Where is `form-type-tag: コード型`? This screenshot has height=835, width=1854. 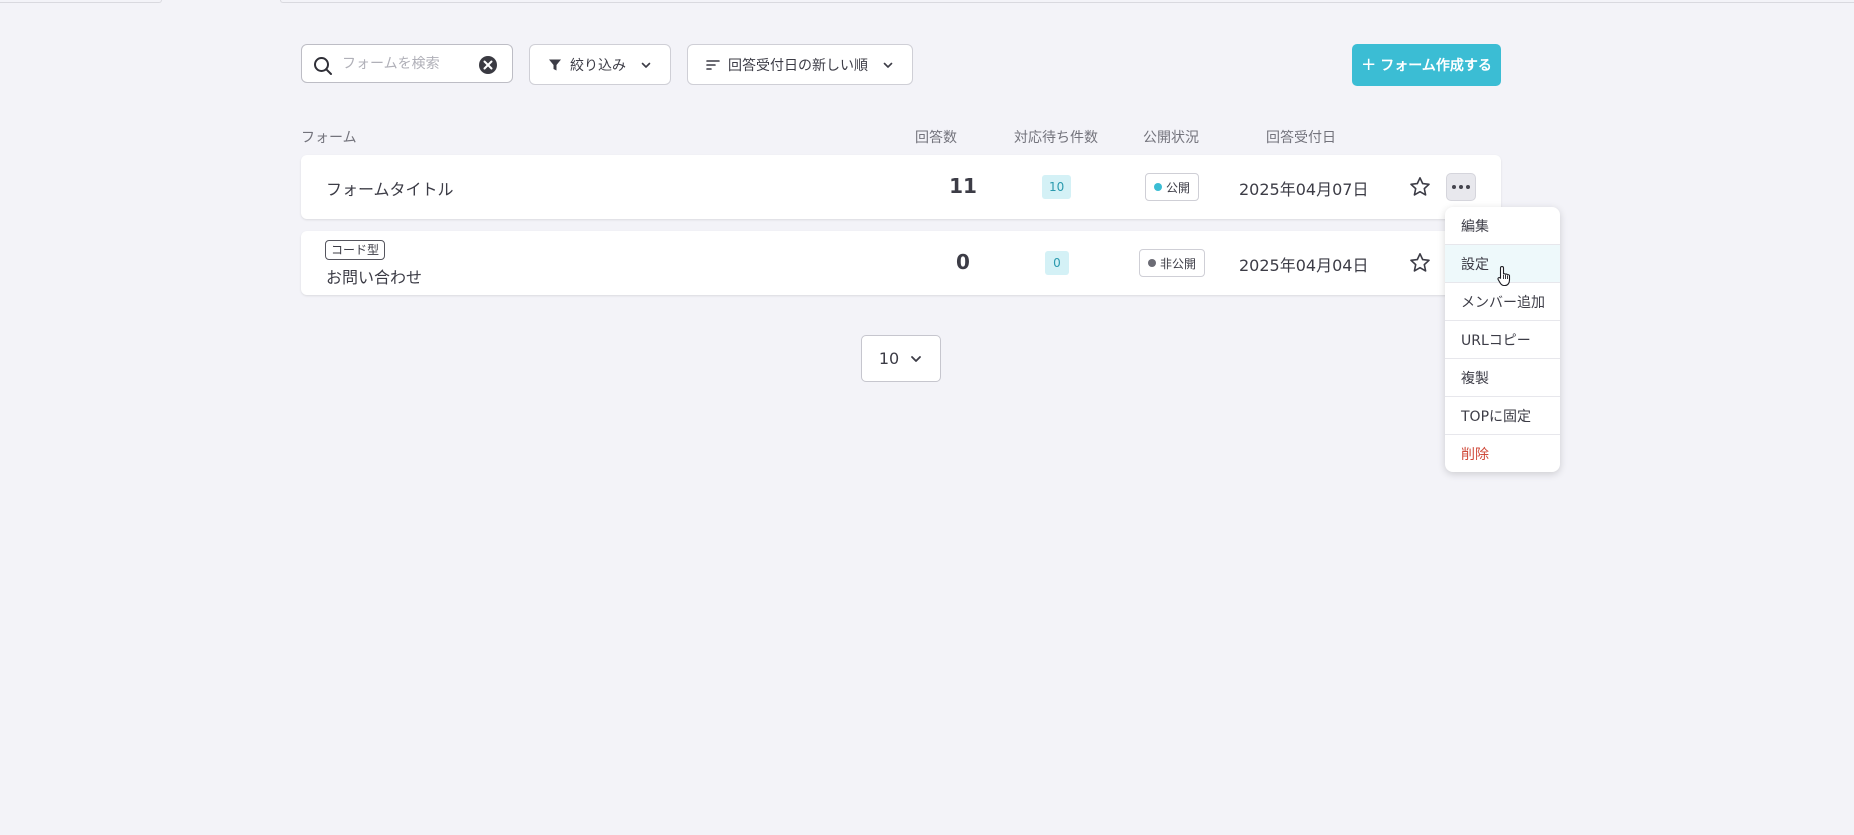 form-type-tag: コード型 is located at coordinates (355, 250).